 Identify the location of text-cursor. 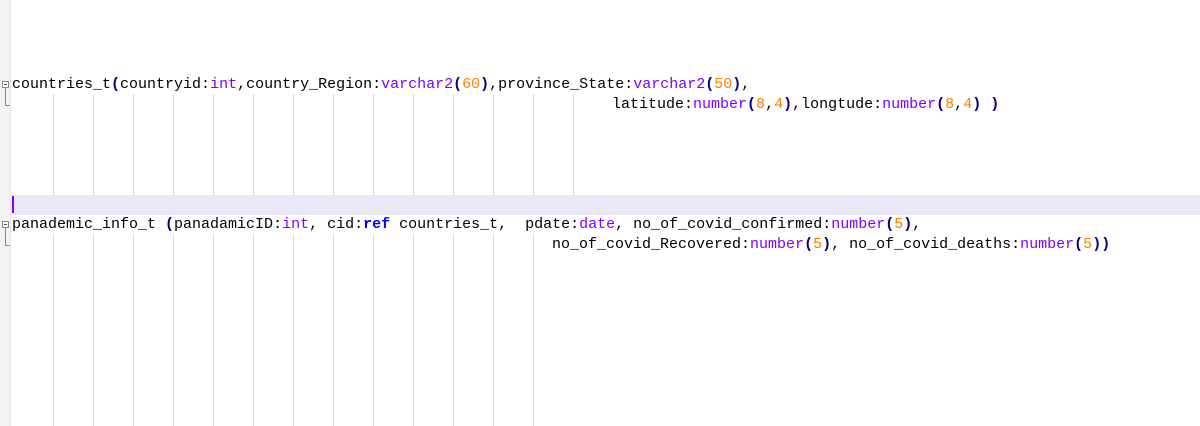
(13, 204).